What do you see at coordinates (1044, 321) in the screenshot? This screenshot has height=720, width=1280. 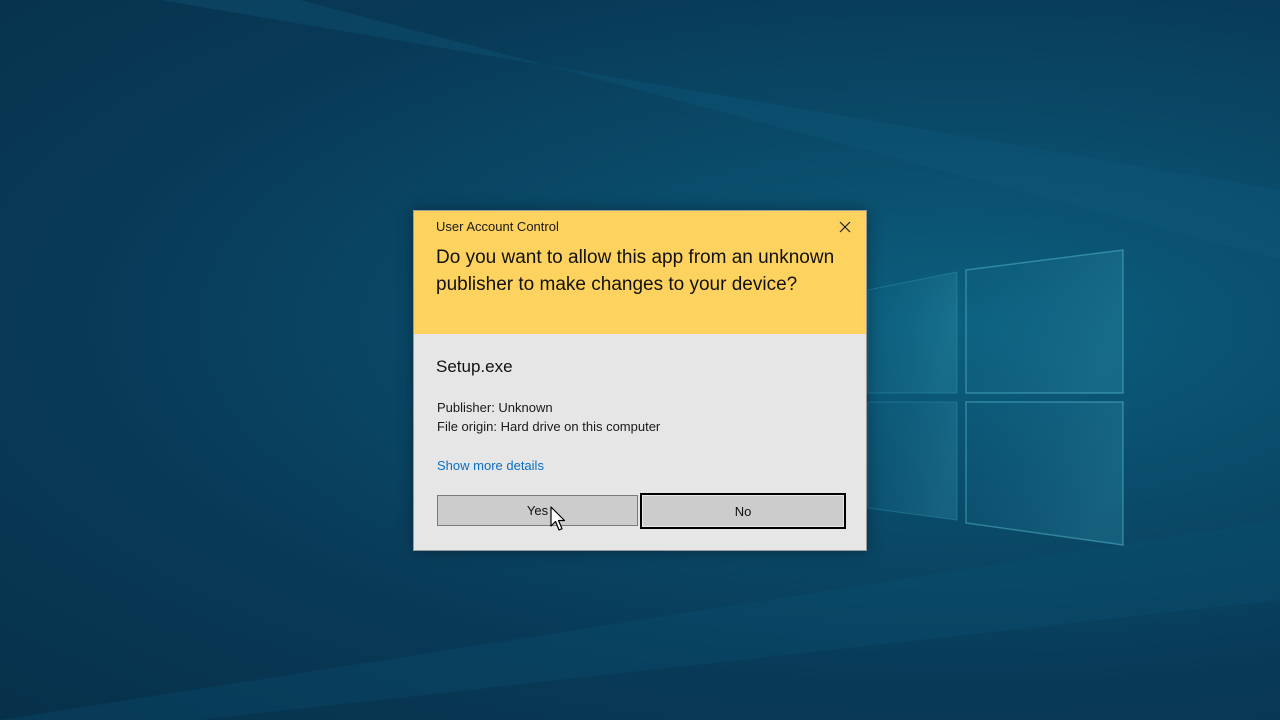 I see `logo-pane-top-right` at bounding box center [1044, 321].